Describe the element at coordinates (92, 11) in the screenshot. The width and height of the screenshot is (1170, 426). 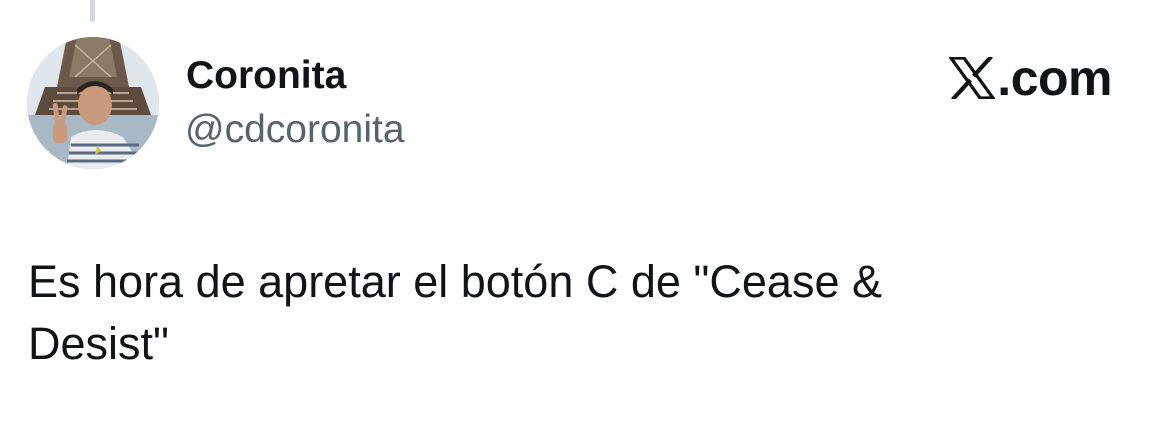
I see `thread-connector-line` at that location.